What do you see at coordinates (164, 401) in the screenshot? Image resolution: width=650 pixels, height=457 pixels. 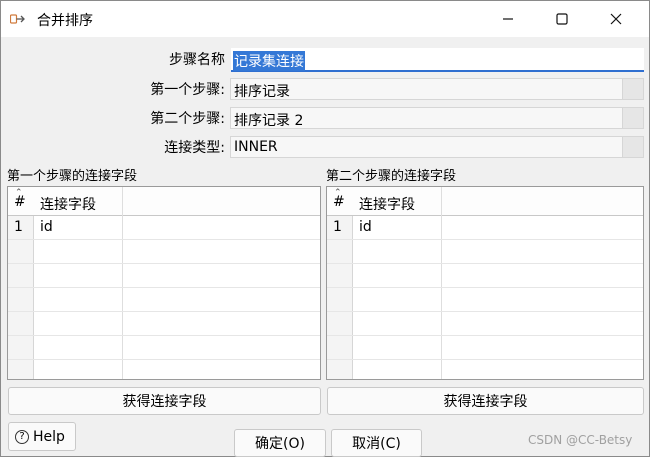 I see `left-get-join-fields-button: 获得连接字段` at bounding box center [164, 401].